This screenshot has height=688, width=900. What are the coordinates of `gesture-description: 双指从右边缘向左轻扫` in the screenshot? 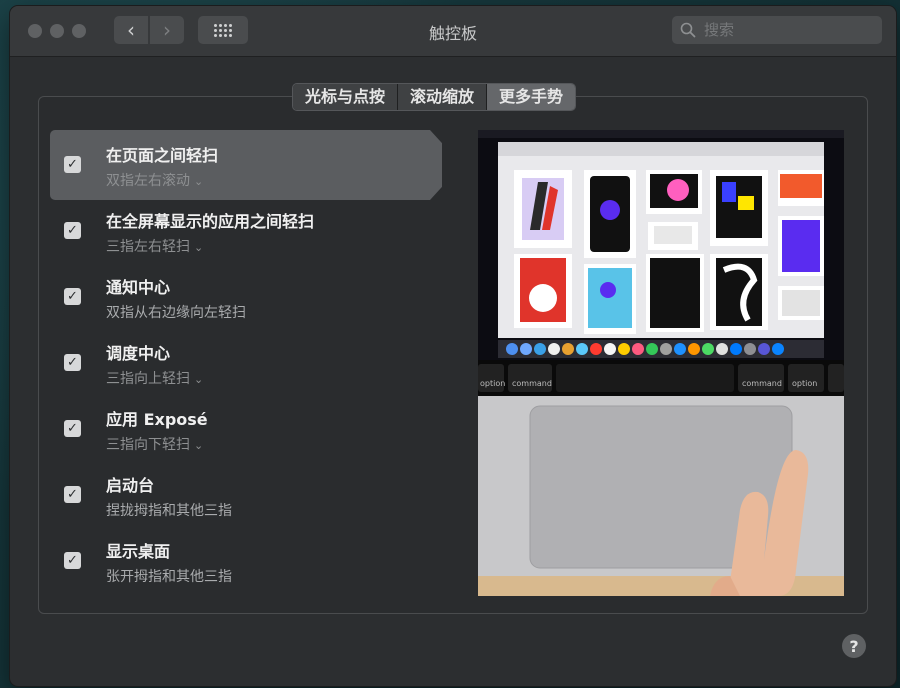 It's located at (176, 313).